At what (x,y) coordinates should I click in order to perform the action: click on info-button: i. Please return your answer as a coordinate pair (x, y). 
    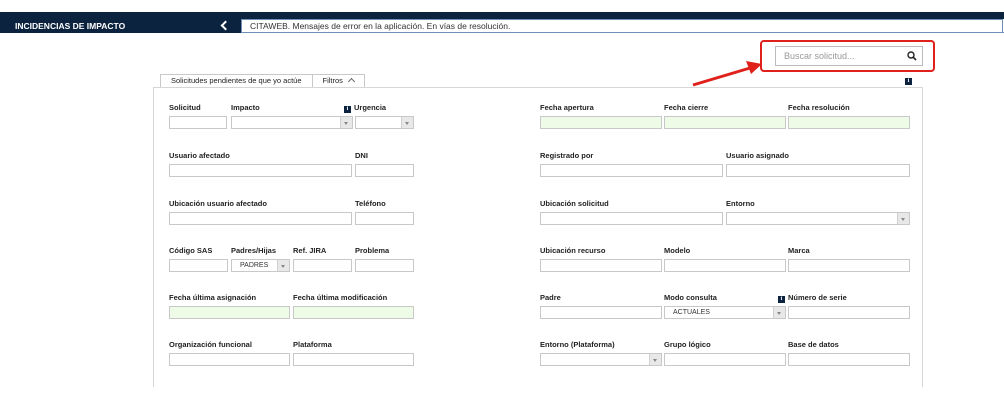
    Looking at the image, I should click on (908, 80).